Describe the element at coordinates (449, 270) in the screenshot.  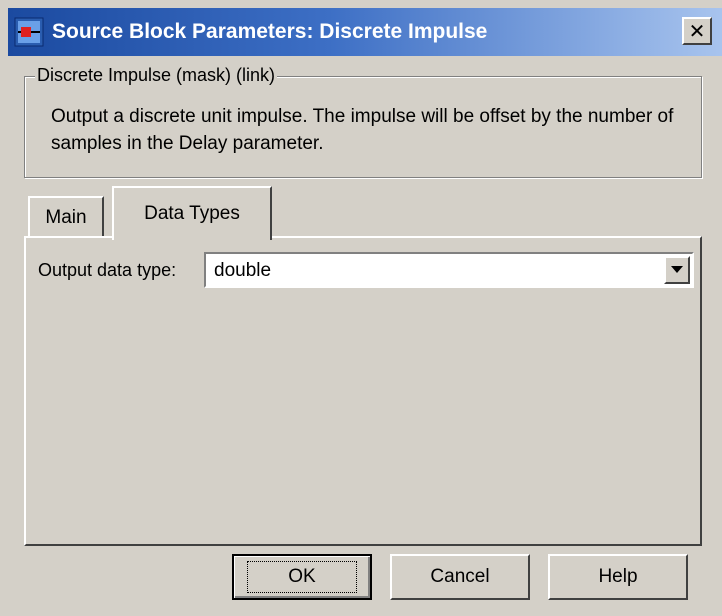
I see `output-data-type-select: double` at that location.